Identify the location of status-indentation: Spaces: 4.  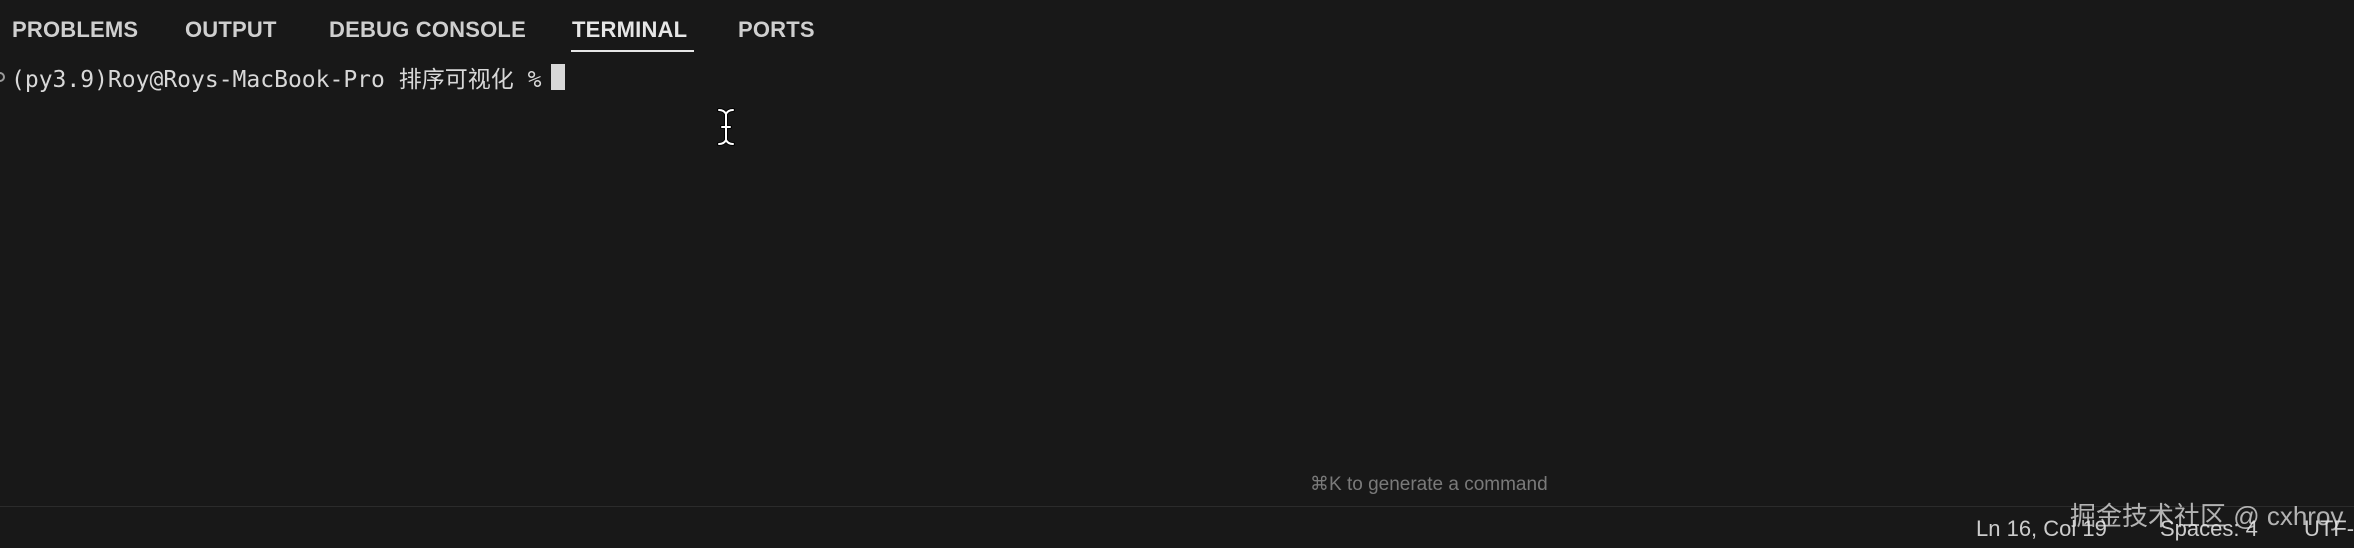
(2209, 529).